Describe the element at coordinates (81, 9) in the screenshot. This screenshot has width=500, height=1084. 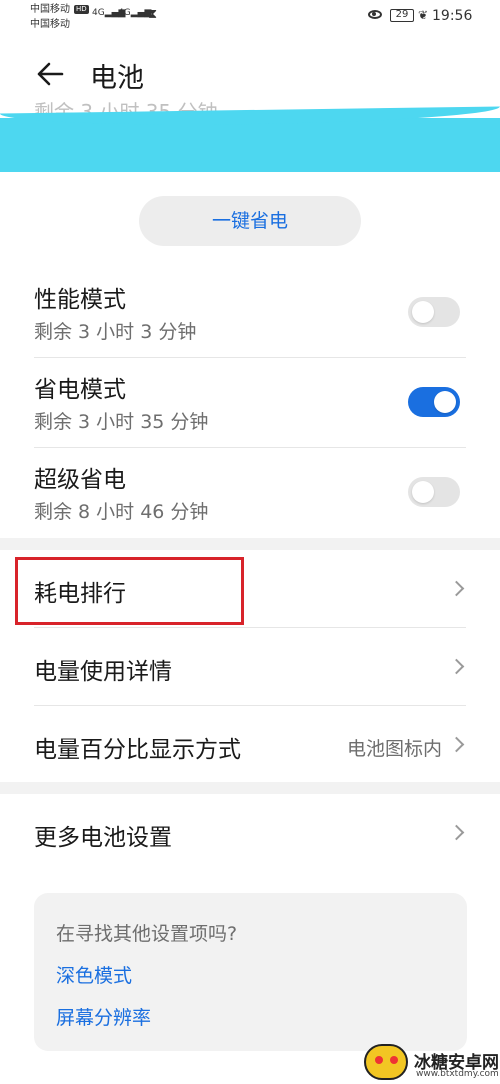
I see `hd-badge: HD` at that location.